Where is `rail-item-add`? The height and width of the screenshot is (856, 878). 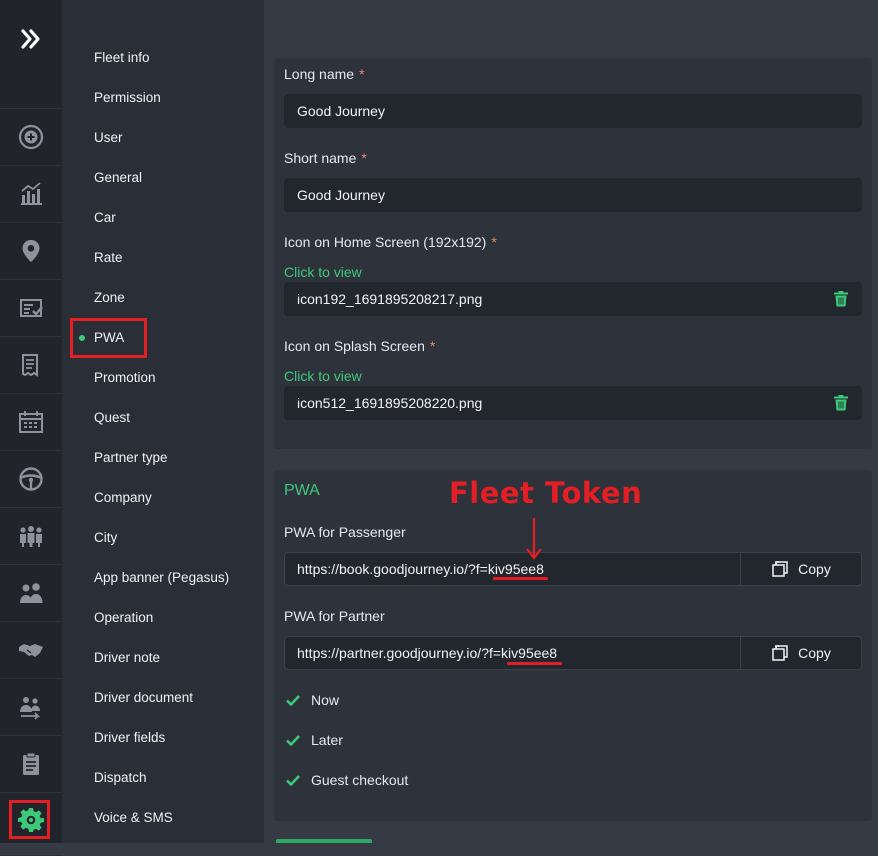 rail-item-add is located at coordinates (31, 137).